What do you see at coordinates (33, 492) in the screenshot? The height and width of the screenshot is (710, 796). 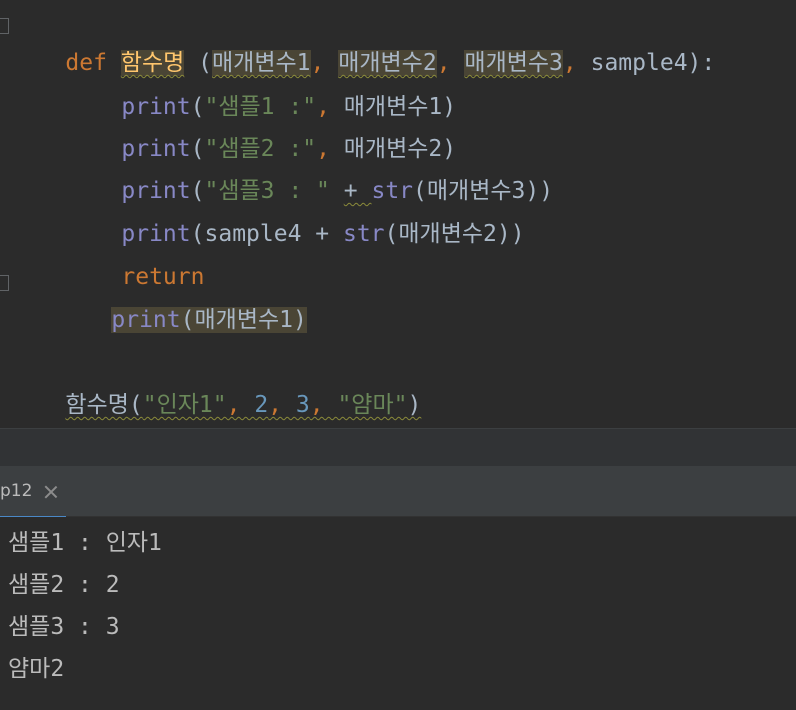 I see `tab-run-config: p12` at bounding box center [33, 492].